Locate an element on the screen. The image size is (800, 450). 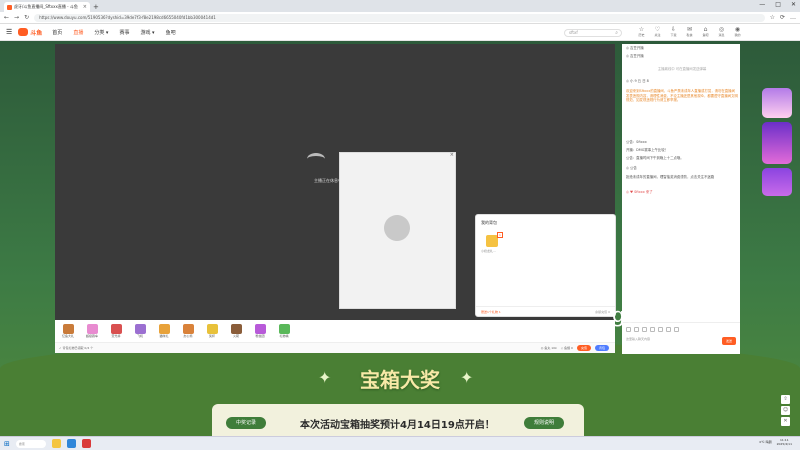
feedback-icon: ☺ is located at coordinates (785, 410).